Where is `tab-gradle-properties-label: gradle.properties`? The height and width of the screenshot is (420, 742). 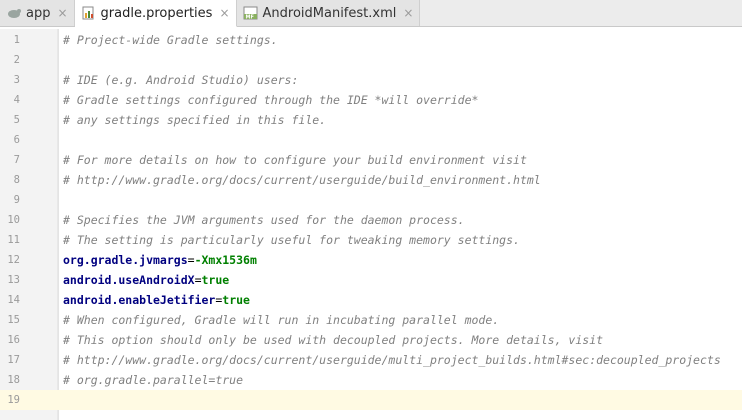 tab-gradle-properties-label: gradle.properties is located at coordinates (156, 13).